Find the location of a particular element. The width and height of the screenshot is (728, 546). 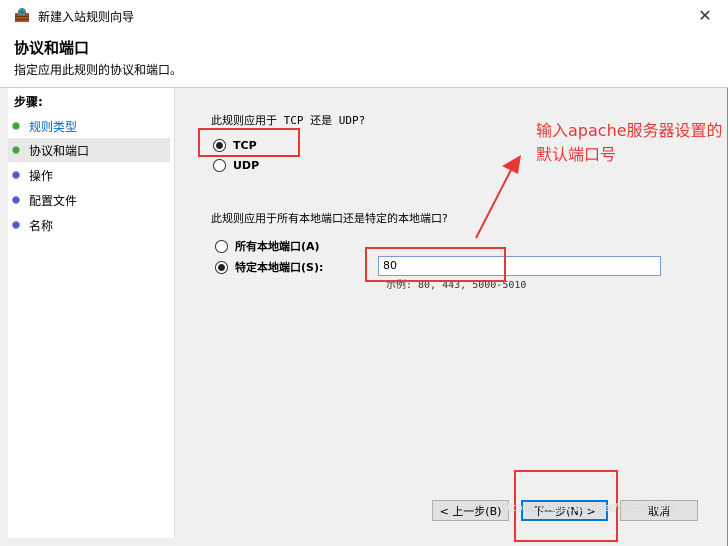

radio-checked-icon is located at coordinates (221, 267).